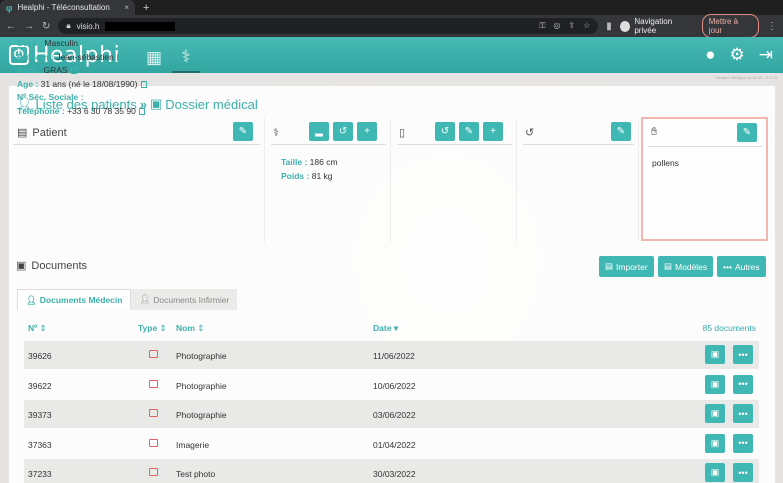 The image size is (783, 483). What do you see at coordinates (60, 43) in the screenshot?
I see `patient-field-value: Masculin` at bounding box center [60, 43].